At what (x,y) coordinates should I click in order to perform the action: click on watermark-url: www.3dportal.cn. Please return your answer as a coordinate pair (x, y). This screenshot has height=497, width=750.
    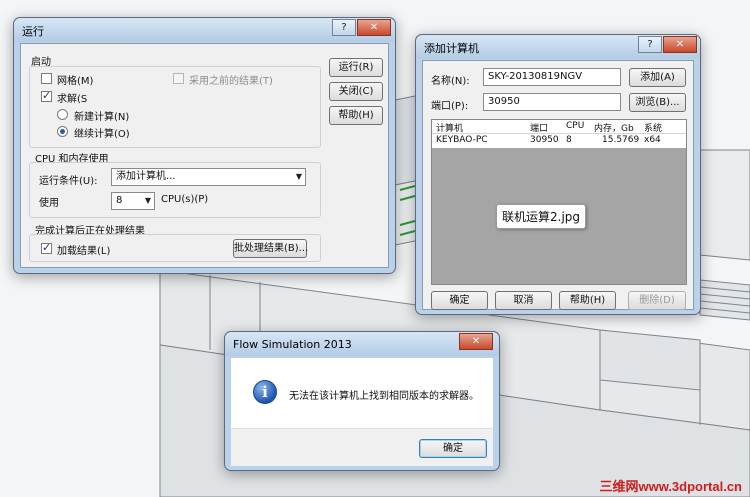
    Looking at the image, I should click on (690, 486).